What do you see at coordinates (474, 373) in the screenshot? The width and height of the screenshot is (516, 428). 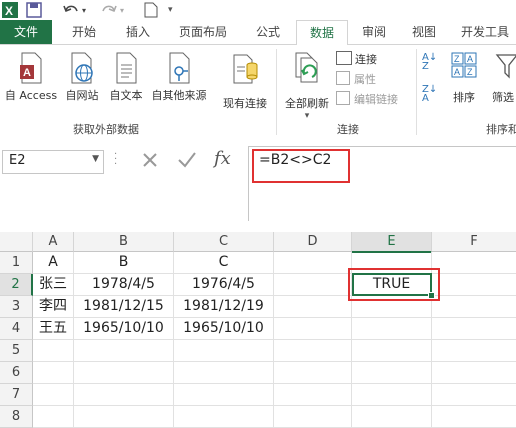 I see `cell-F6` at bounding box center [474, 373].